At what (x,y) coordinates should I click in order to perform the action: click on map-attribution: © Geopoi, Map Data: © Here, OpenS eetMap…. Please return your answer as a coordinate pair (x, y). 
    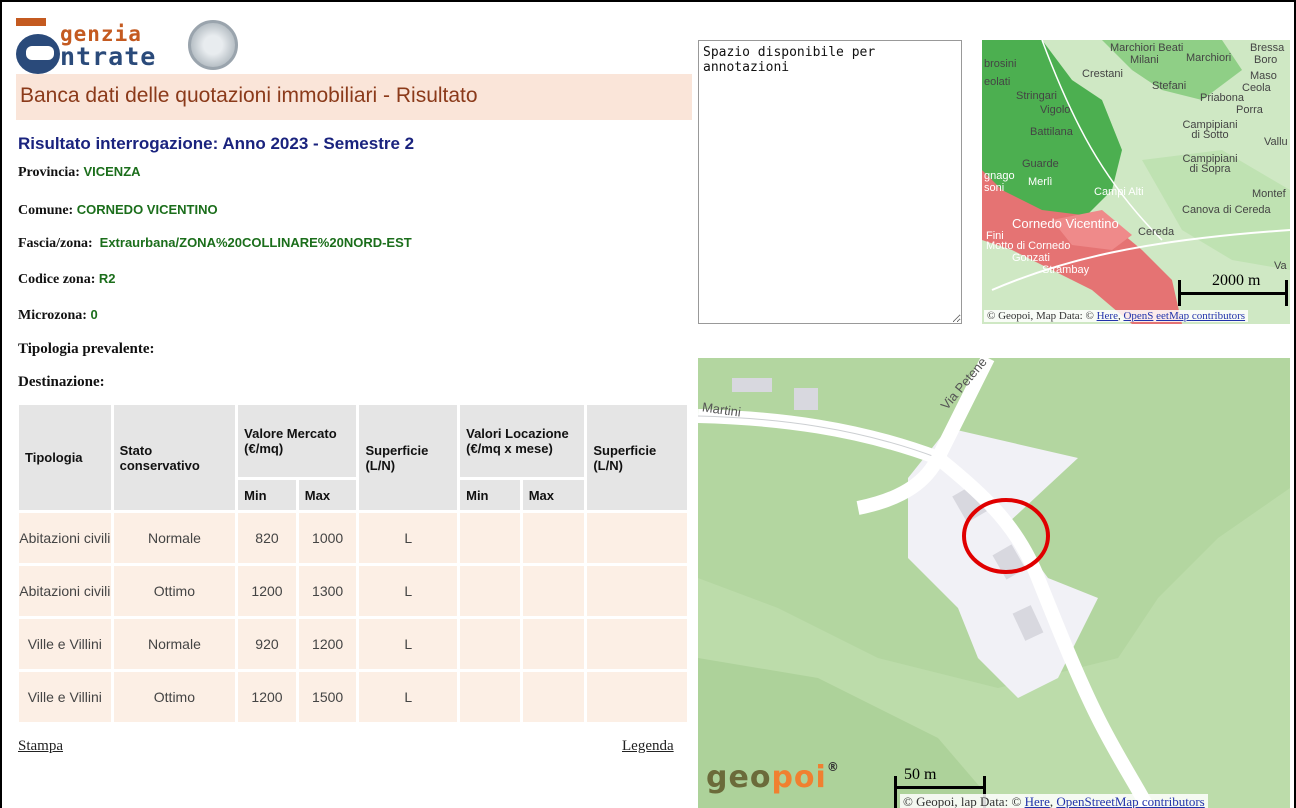
    Looking at the image, I should click on (1116, 316).